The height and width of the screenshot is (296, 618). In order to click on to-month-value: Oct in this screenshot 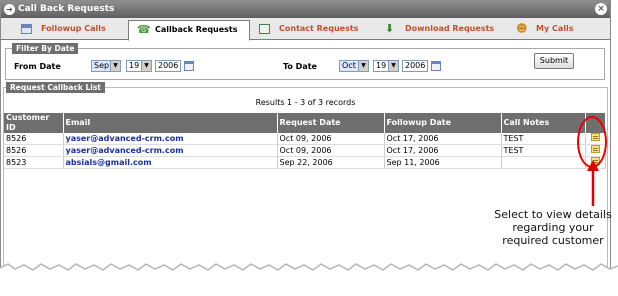, I will do `click(349, 65)`.